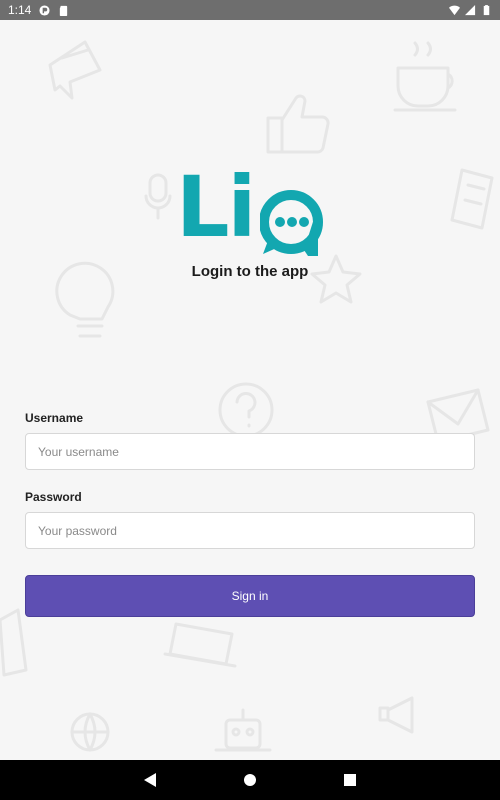 The image size is (500, 800). What do you see at coordinates (54, 418) in the screenshot?
I see `username-label: Username` at bounding box center [54, 418].